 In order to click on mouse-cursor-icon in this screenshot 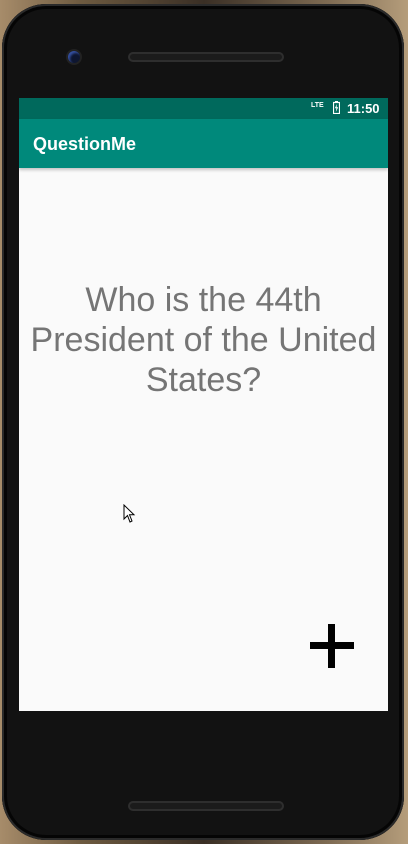, I will do `click(129, 513)`.